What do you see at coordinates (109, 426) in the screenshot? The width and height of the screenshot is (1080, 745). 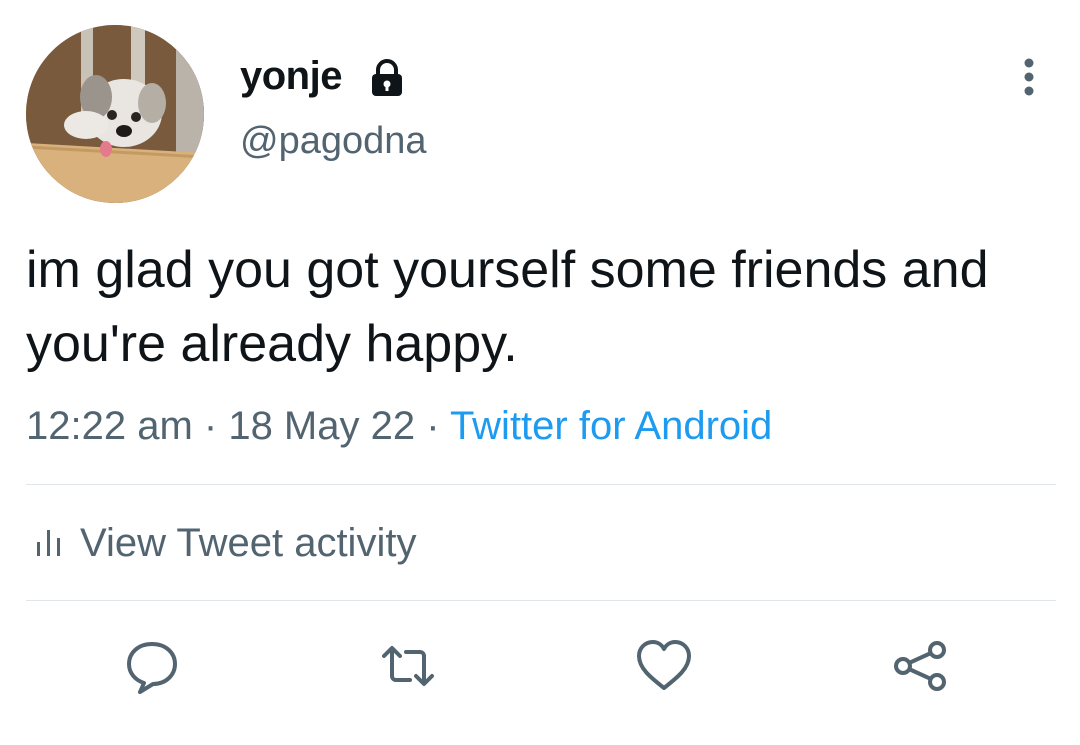 I see `tweet-time: 12:22 am` at bounding box center [109, 426].